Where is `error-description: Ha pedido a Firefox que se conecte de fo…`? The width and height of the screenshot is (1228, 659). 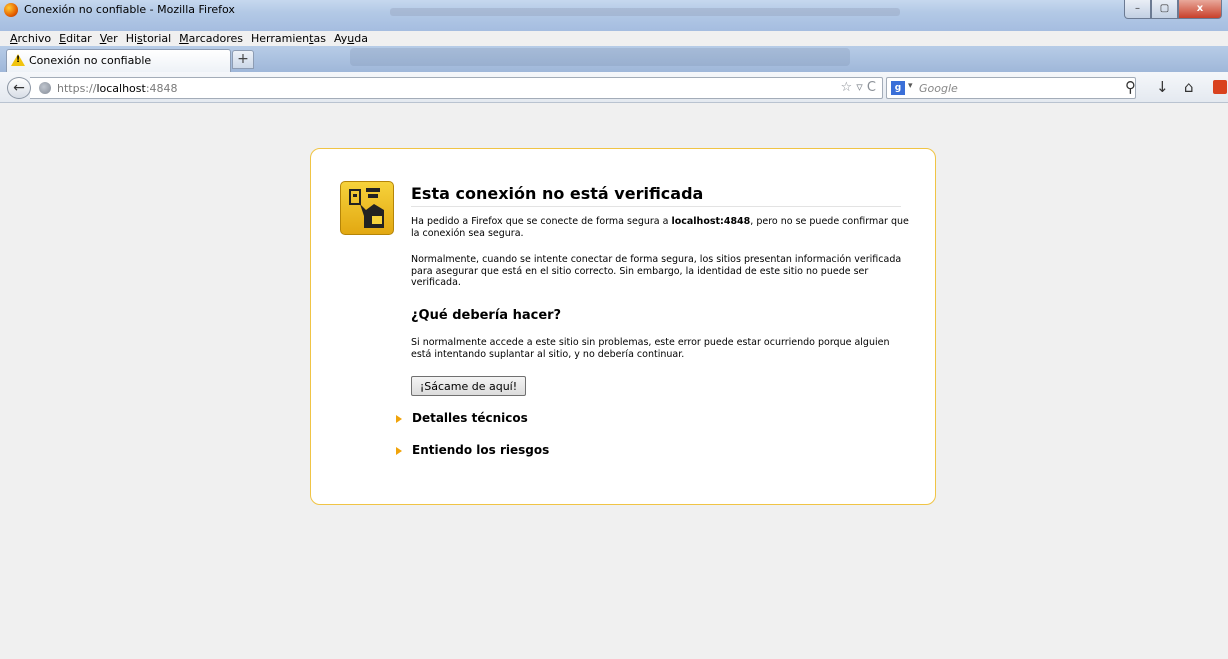 error-description: Ha pedido a Firefox que se conecte de fo… is located at coordinates (660, 227).